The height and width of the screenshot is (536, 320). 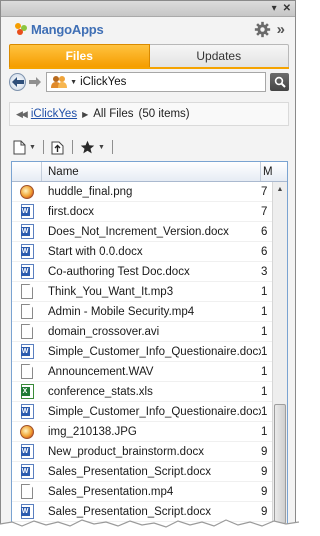 What do you see at coordinates (27, 171) in the screenshot?
I see `select-column-header` at bounding box center [27, 171].